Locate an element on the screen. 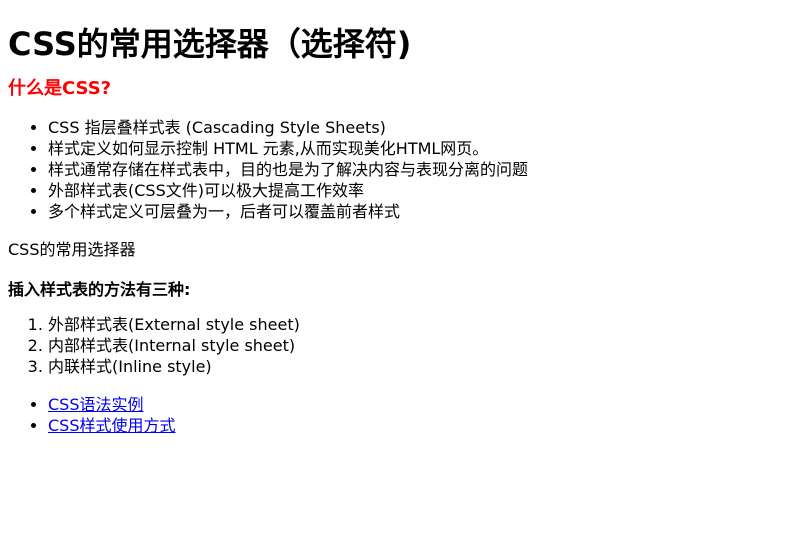 The image size is (795, 538). page-title: CSS的常用选择器（选择符) is located at coordinates (210, 44).